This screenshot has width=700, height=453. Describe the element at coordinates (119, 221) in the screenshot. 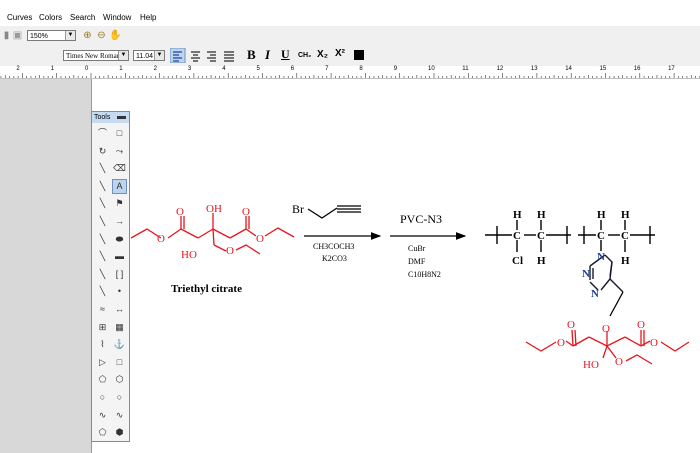

I see `arrow-icon: →` at that location.